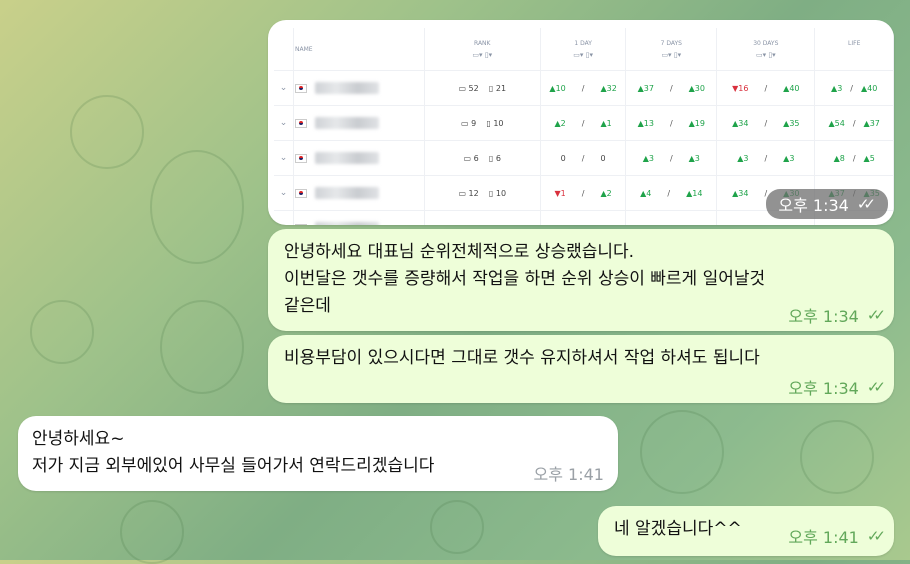 The width and height of the screenshot is (910, 564). I want to click on header-7days: 7 DAYS, so click(671, 43).